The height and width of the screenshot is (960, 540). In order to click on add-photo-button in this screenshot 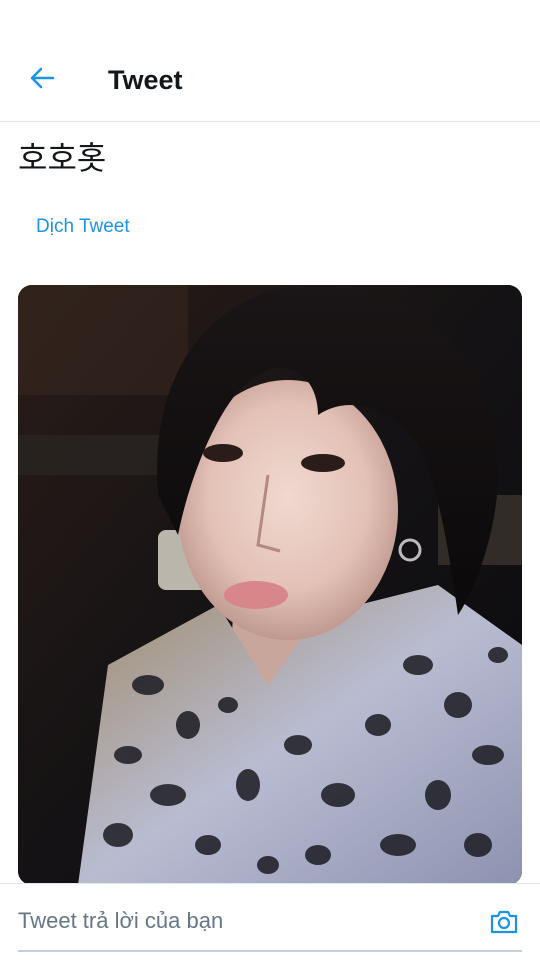, I will do `click(504, 924)`.